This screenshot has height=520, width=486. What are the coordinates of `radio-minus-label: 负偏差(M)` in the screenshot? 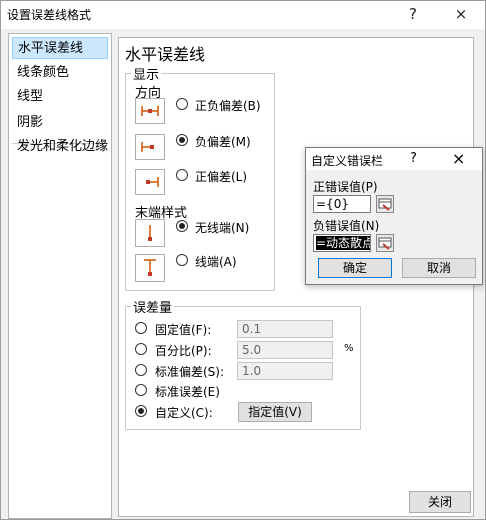 It's located at (223, 142).